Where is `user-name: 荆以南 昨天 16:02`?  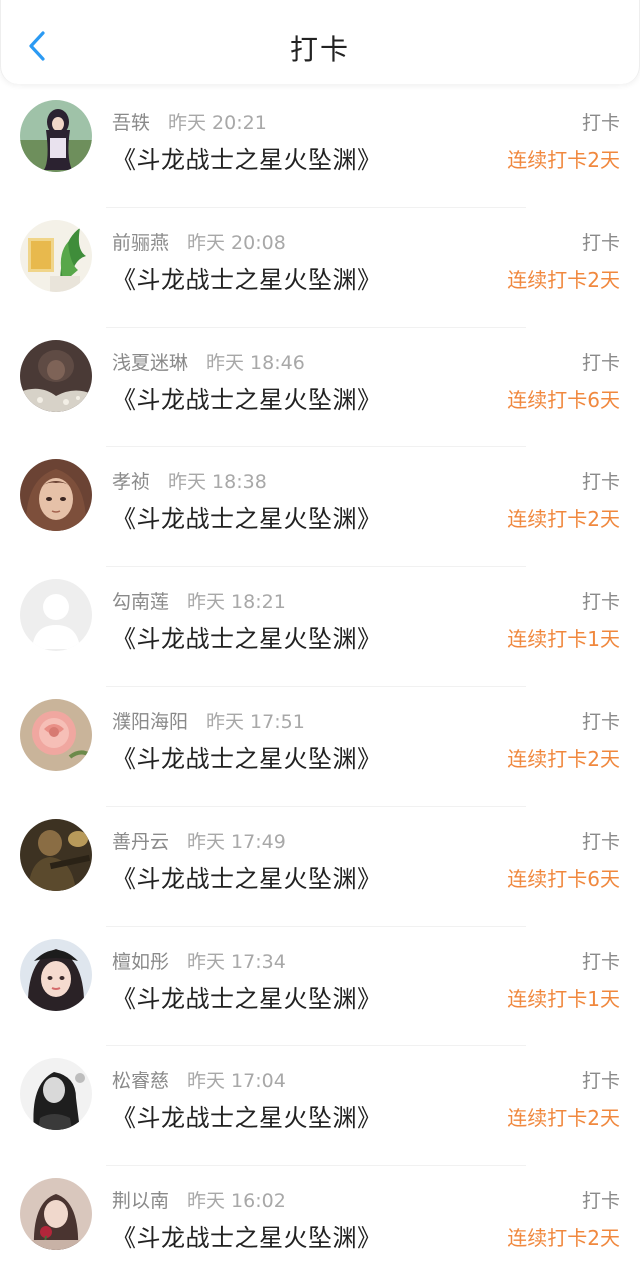 user-name: 荆以南 昨天 16:02 is located at coordinates (199, 1199).